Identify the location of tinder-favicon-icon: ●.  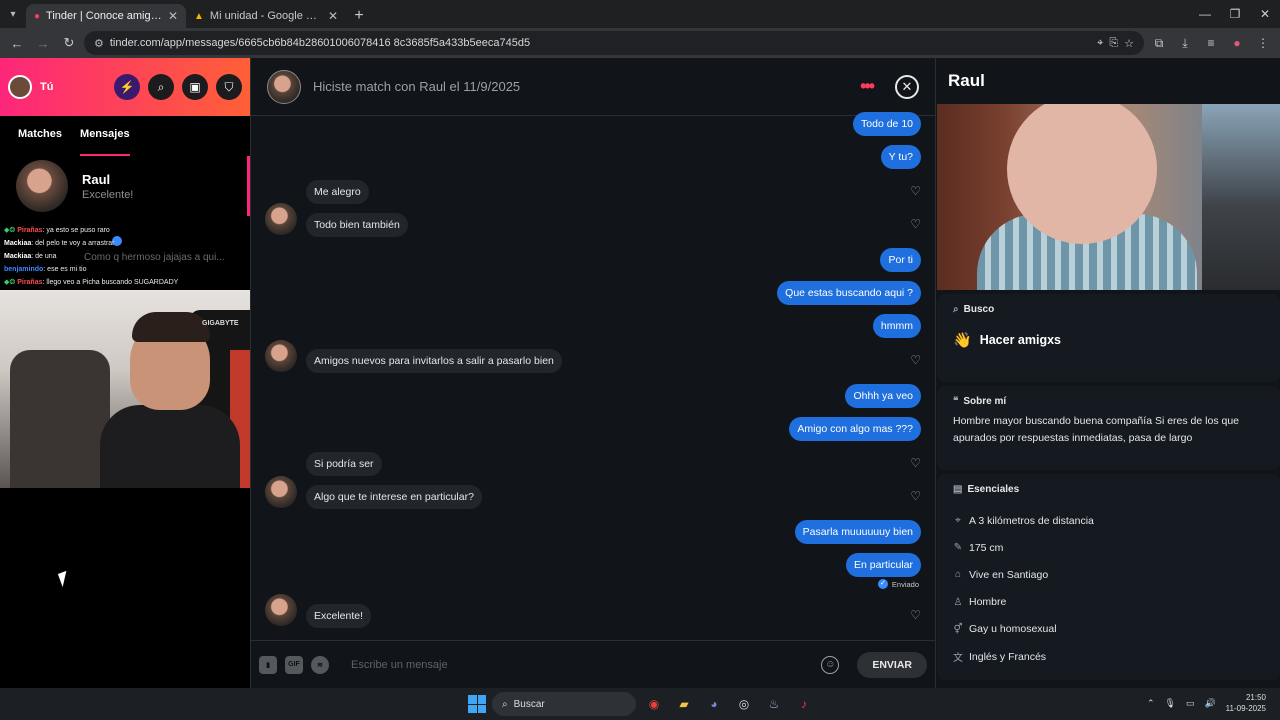
(37, 16).